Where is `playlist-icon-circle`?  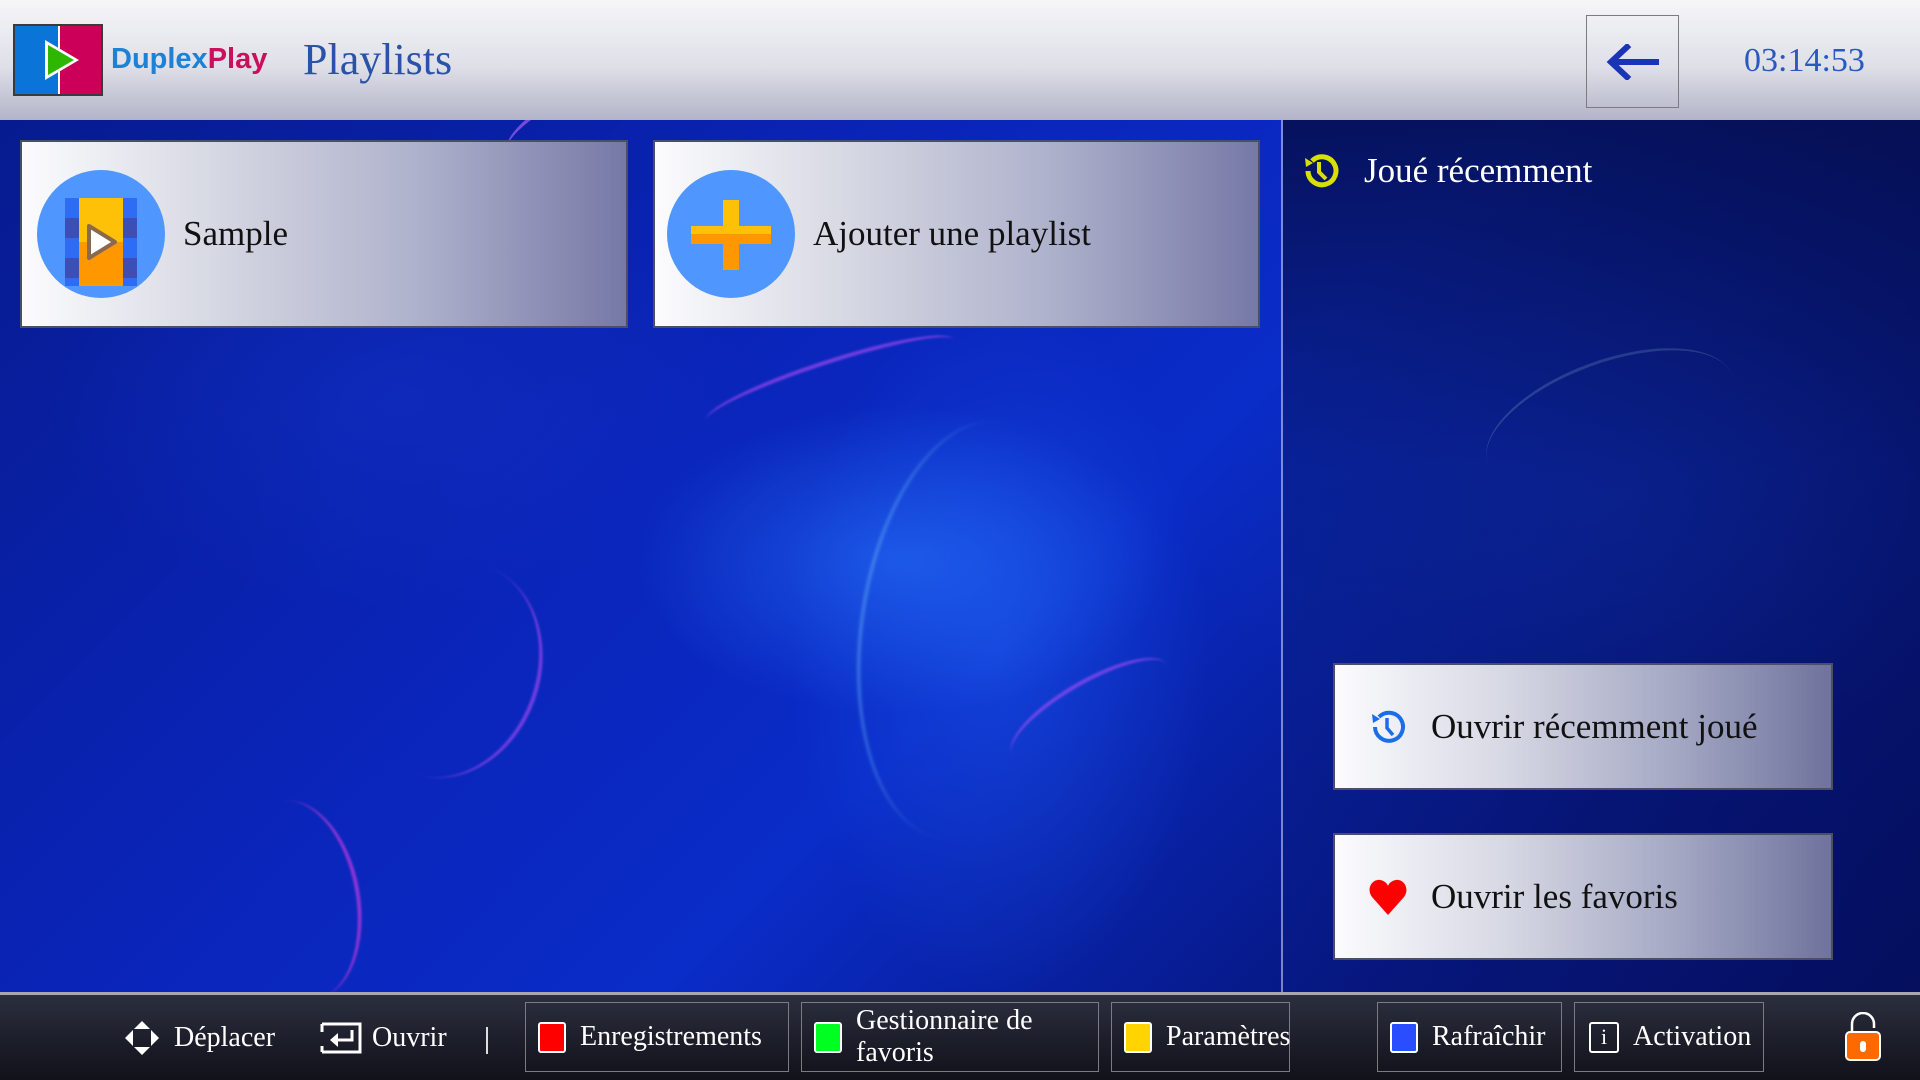
playlist-icon-circle is located at coordinates (101, 234).